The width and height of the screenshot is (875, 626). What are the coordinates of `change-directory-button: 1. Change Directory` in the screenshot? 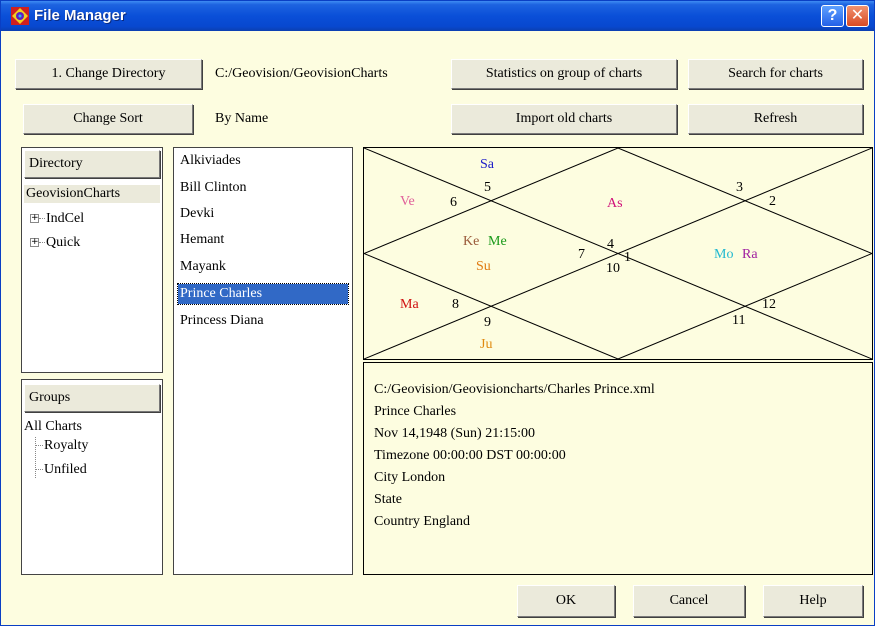 It's located at (108, 74).